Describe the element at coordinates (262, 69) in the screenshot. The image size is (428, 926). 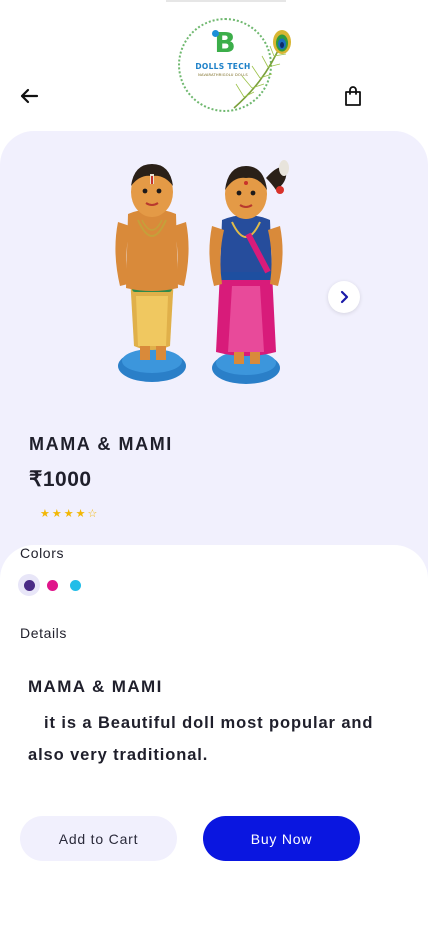
I see `peacock-feather-icon` at that location.